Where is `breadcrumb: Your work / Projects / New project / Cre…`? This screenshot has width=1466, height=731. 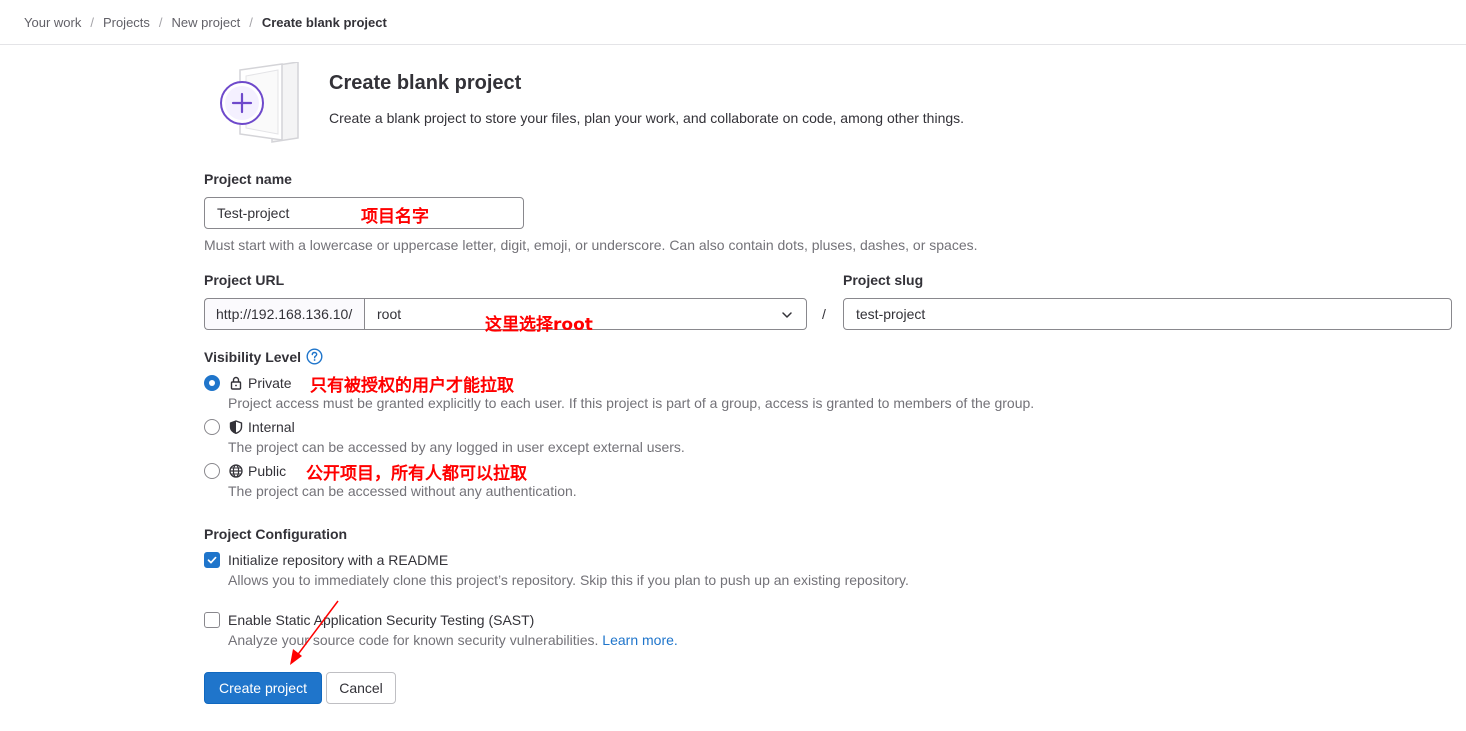 breadcrumb: Your work / Projects / New project / Cre… is located at coordinates (733, 22).